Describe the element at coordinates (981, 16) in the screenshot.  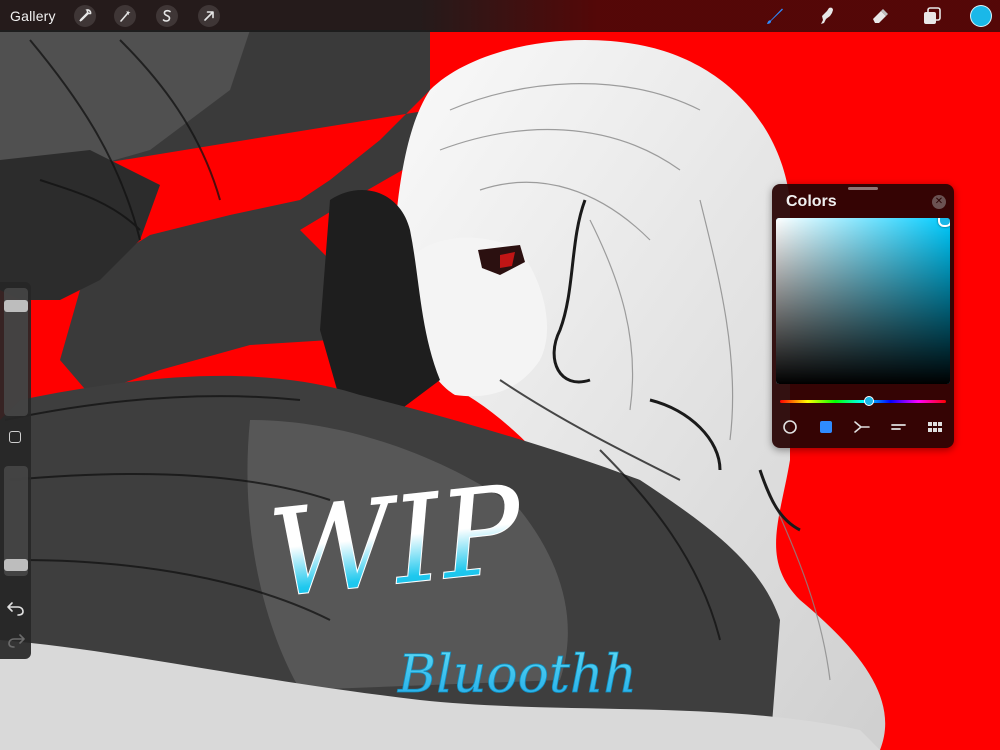
I see `current-color-button` at that location.